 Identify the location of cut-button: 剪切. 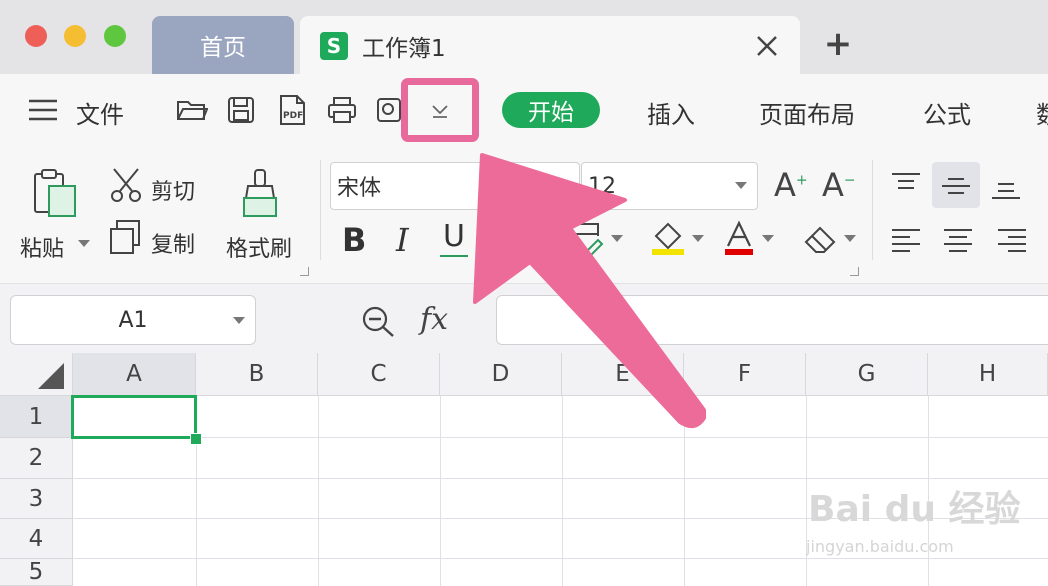
(173, 190).